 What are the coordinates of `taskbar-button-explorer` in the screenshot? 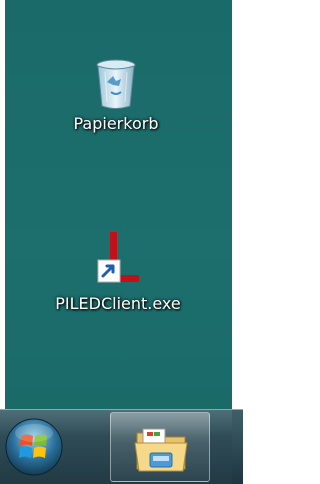 It's located at (160, 447).